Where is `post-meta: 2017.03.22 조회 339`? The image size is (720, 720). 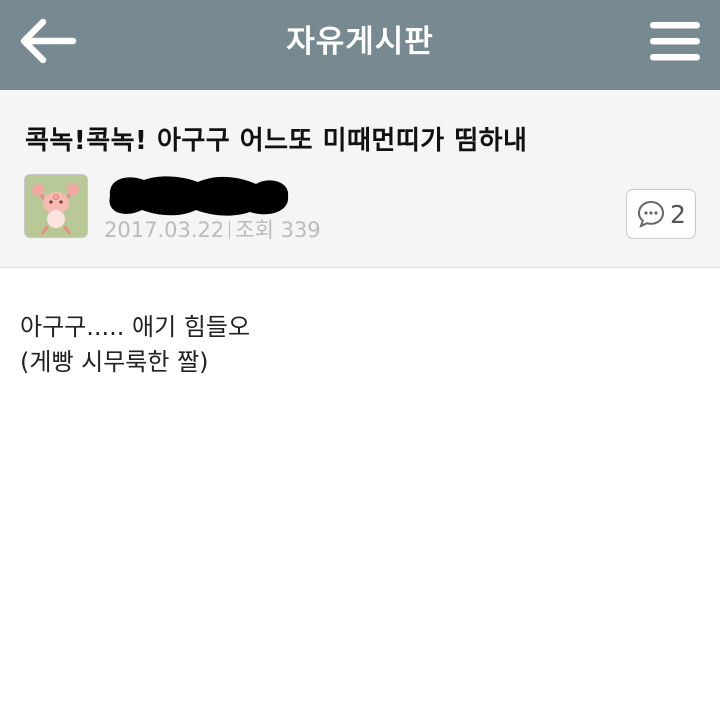 post-meta: 2017.03.22 조회 339 is located at coordinates (212, 229).